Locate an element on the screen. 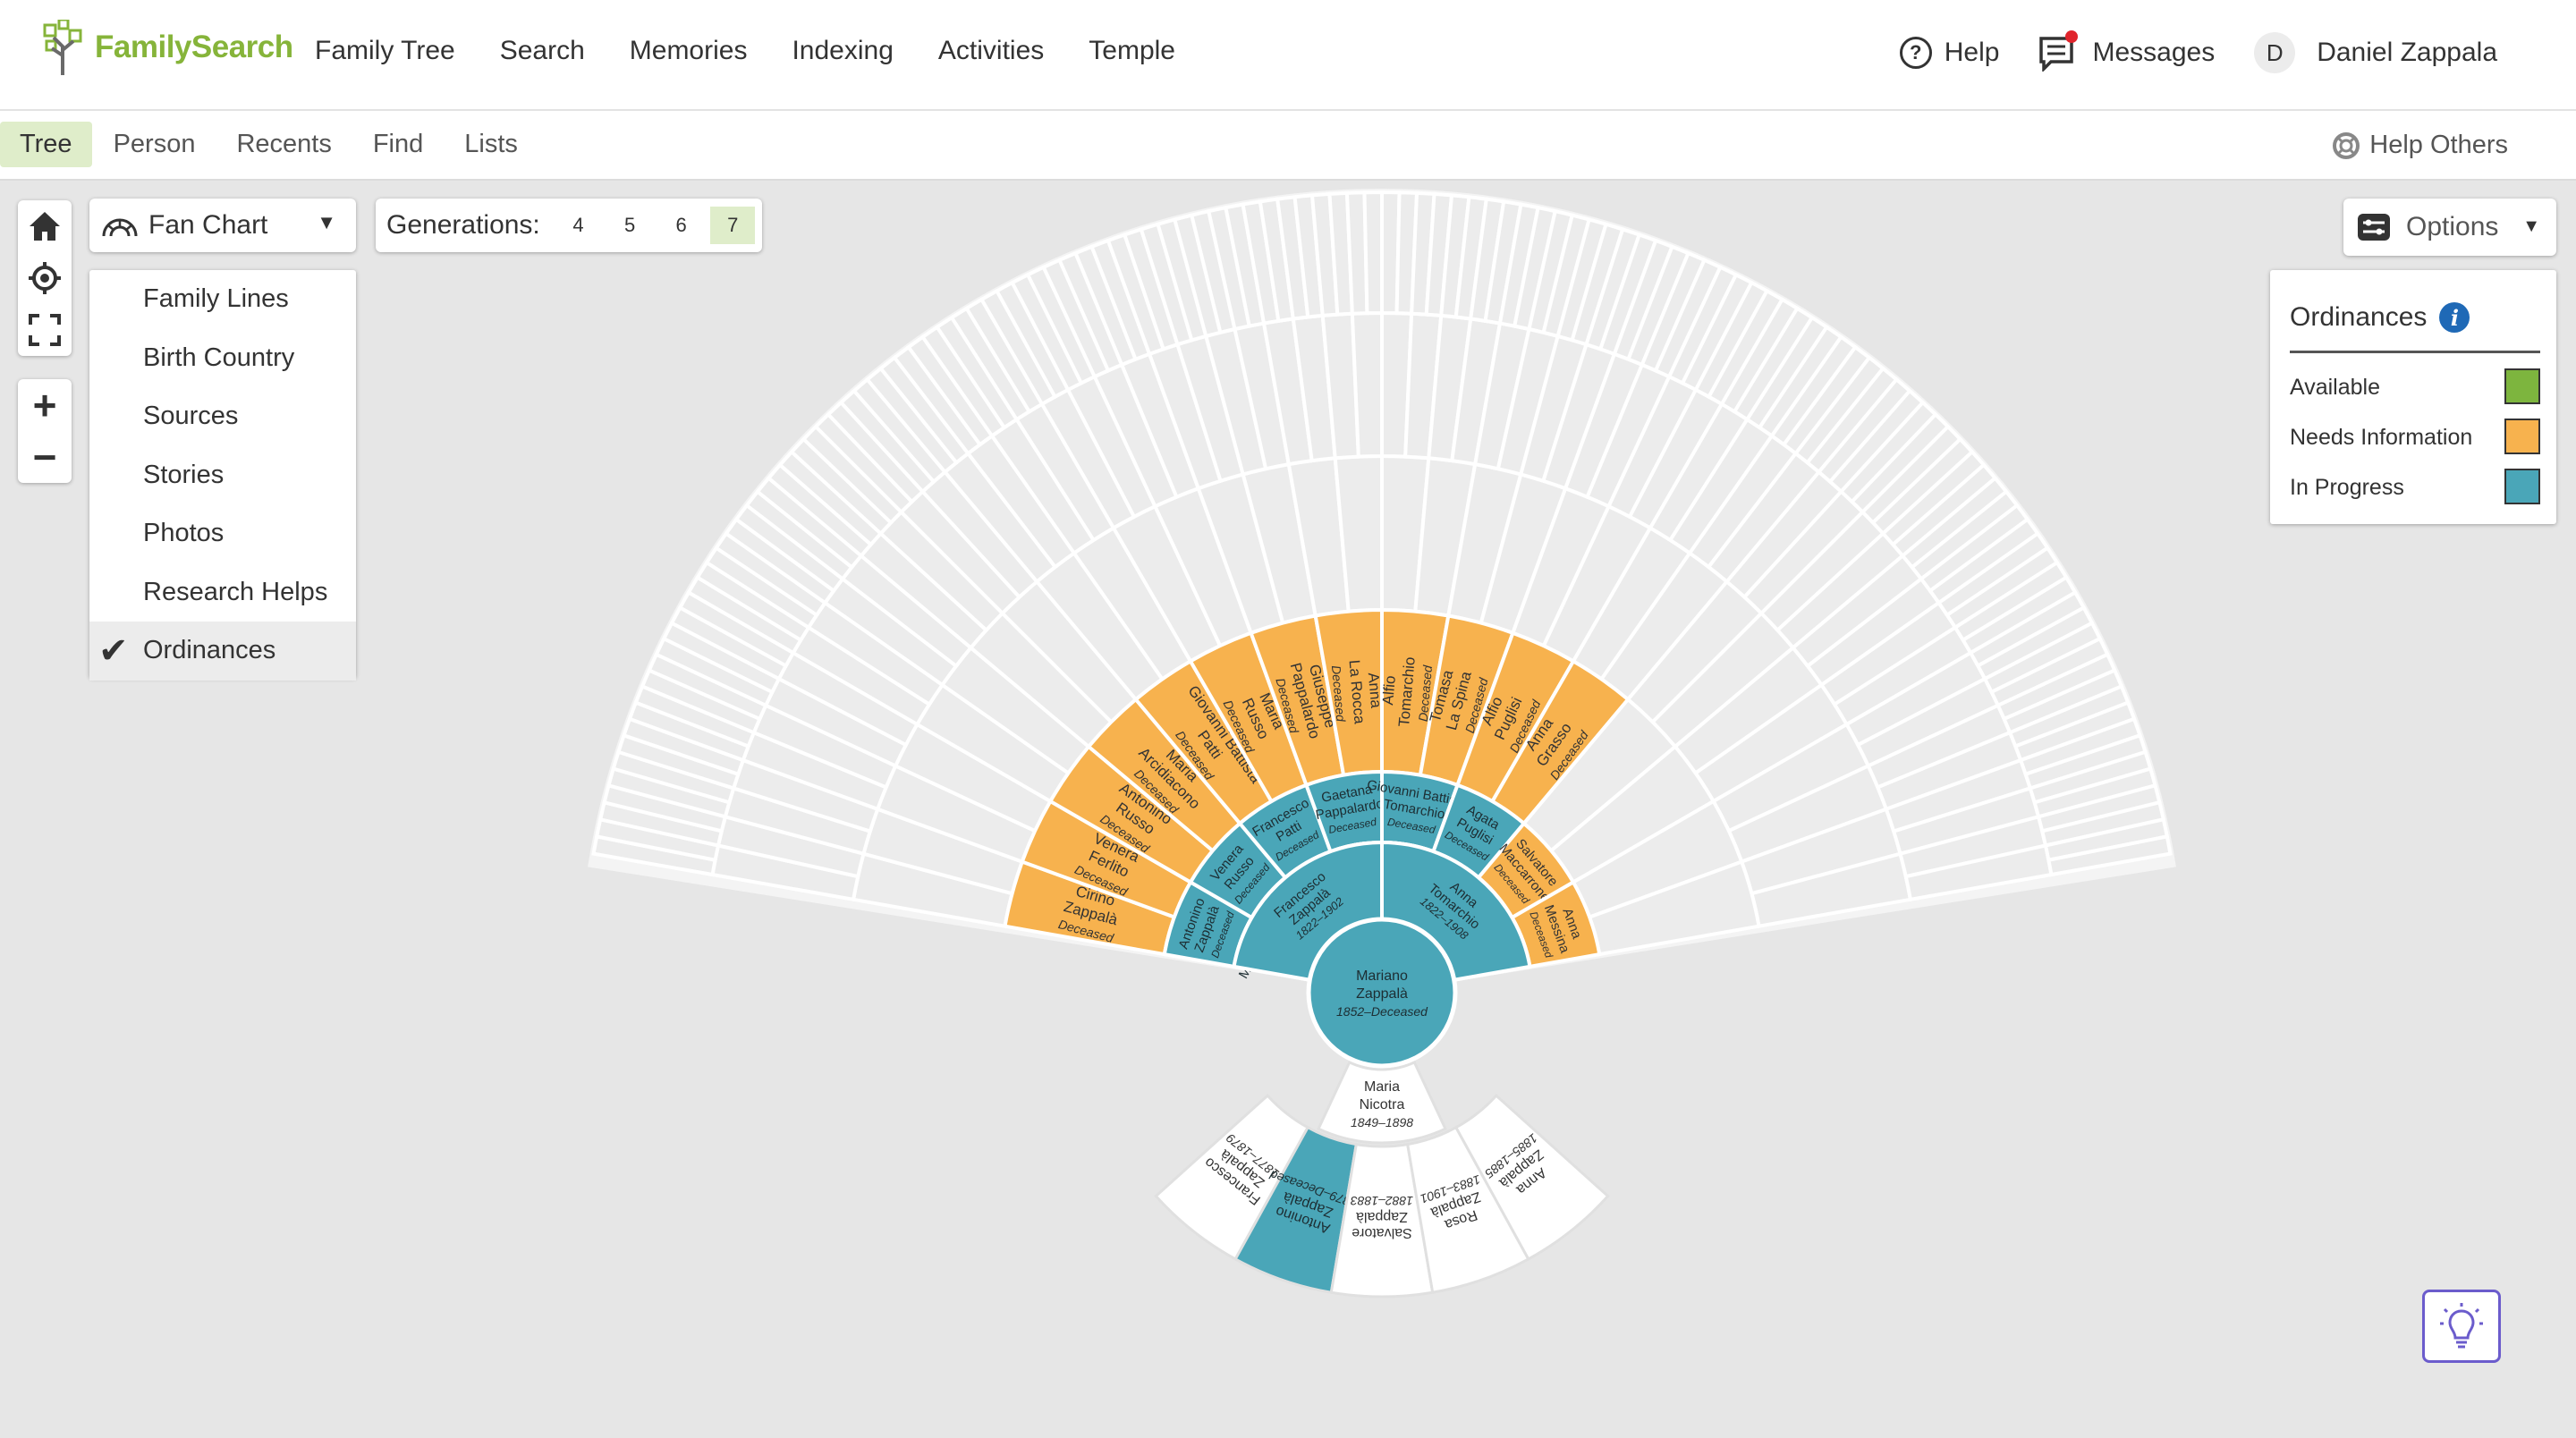 This screenshot has width=2576, height=1438. ancestor-name: Alfio is located at coordinates (1389, 690).